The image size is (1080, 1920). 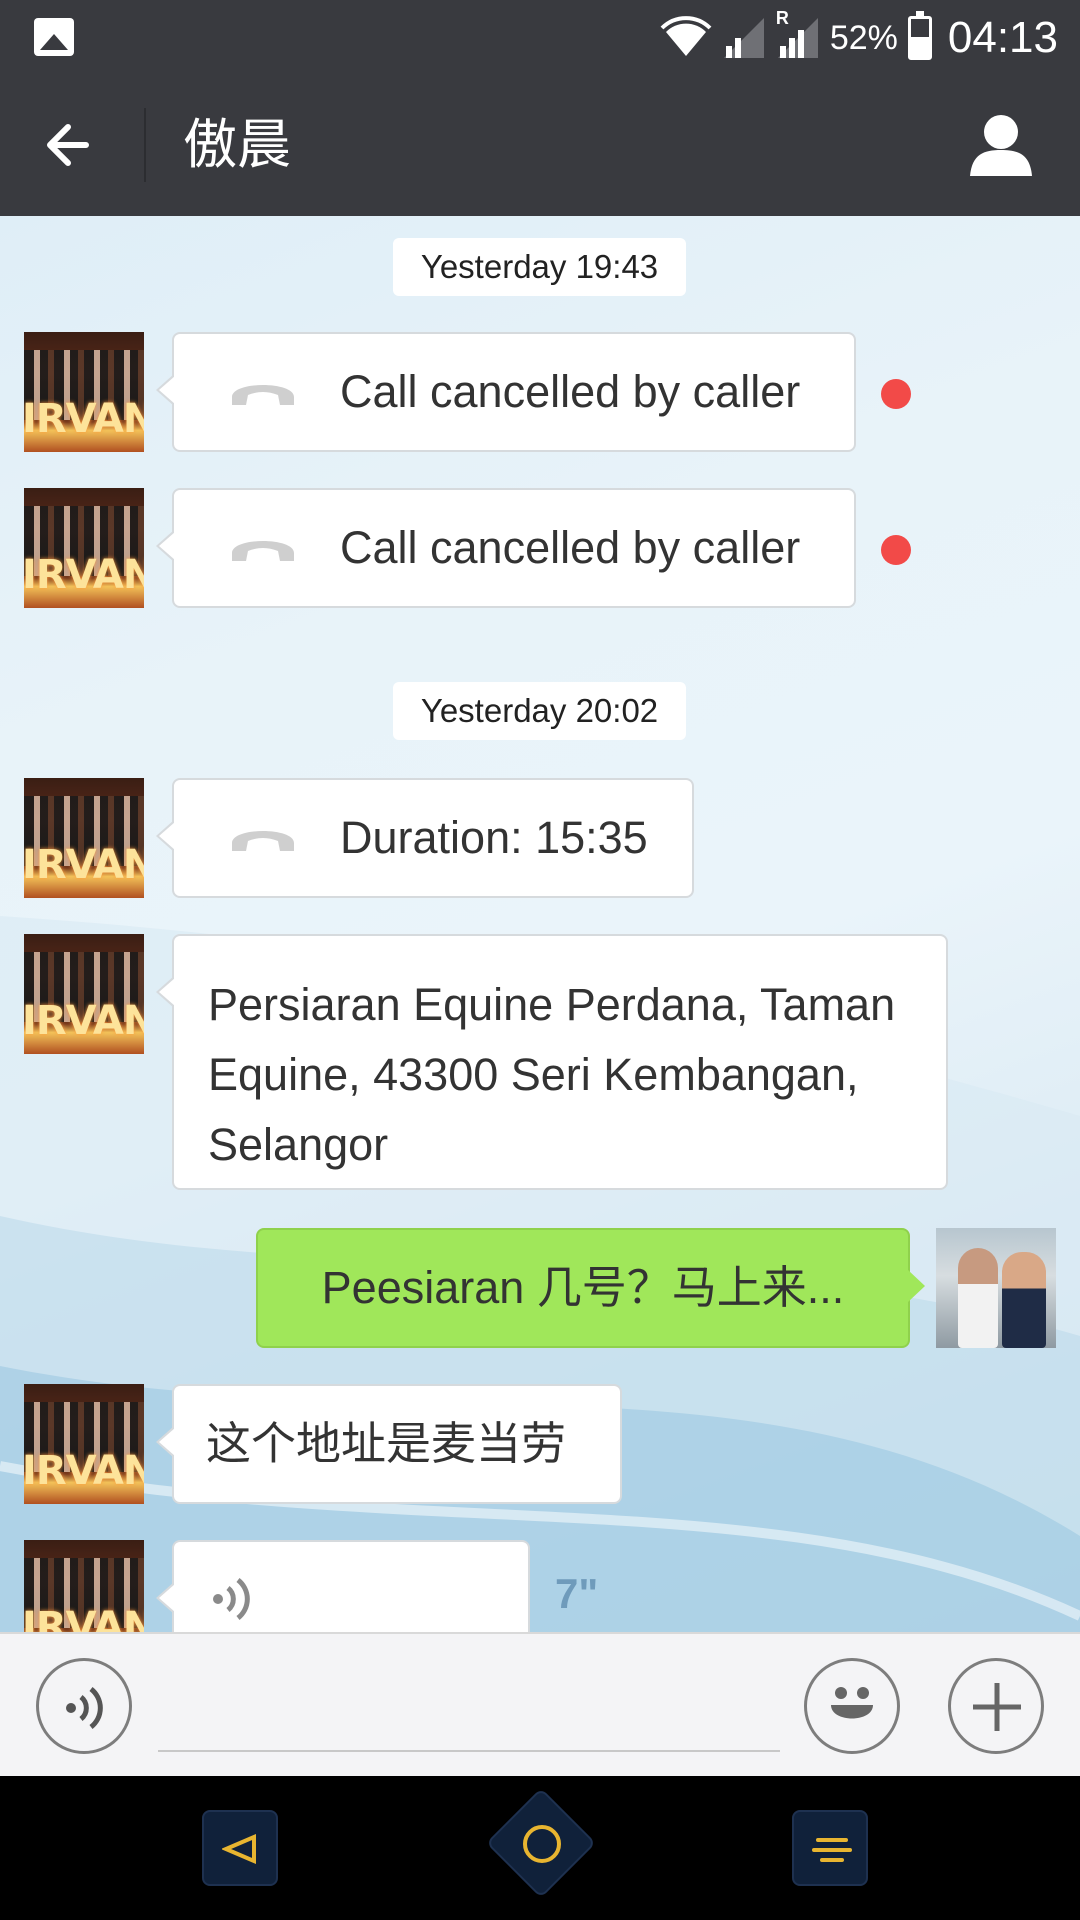 I want to click on voice-input-button, so click(x=84, y=1706).